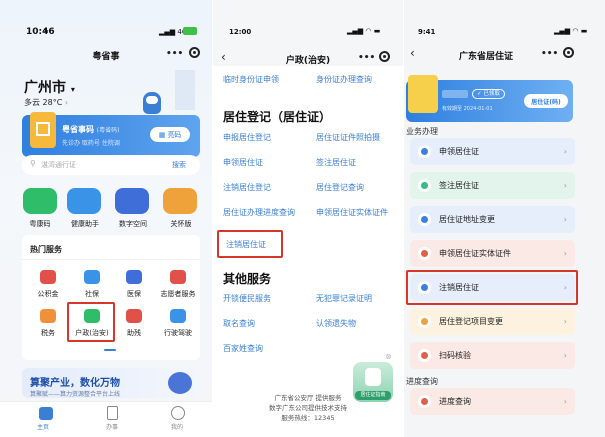  I want to click on row-label: 签注居住证, so click(459, 185).